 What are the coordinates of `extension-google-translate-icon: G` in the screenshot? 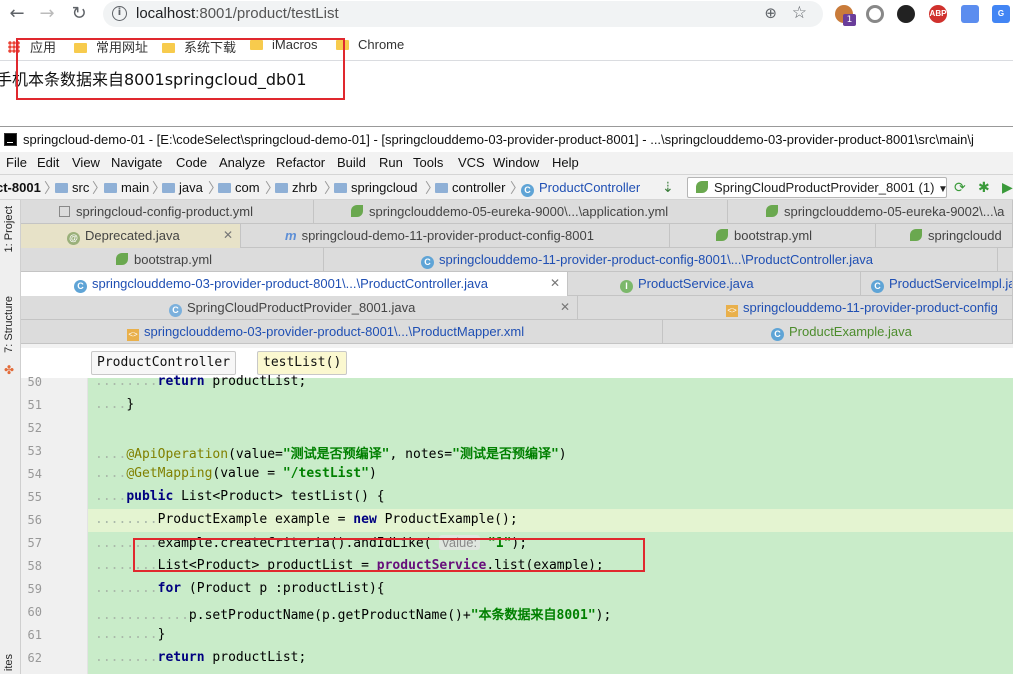 It's located at (1001, 14).